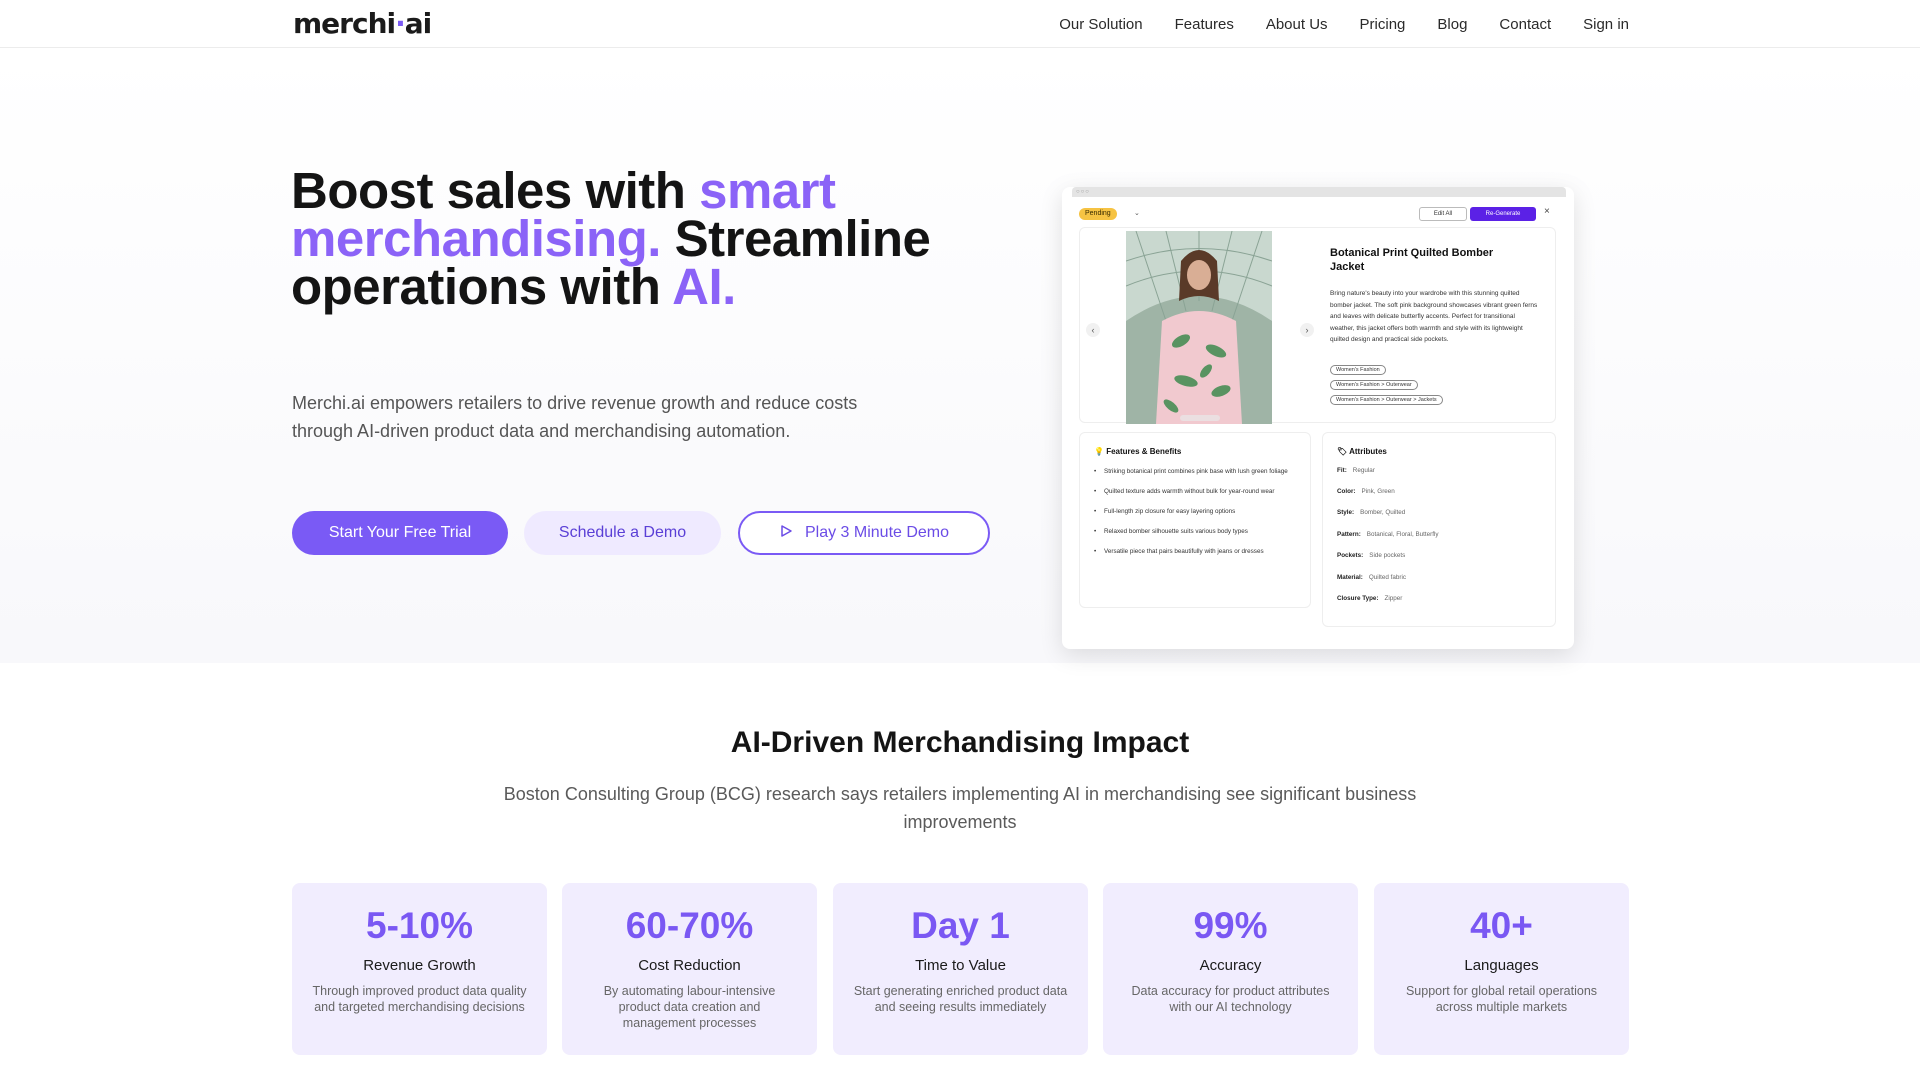 Image resolution: width=1920 pixels, height=1080 pixels. Describe the element at coordinates (1388, 534) in the screenshot. I see `attribute-row: Pattern: Botanical, Floral, Butterfly` at that location.